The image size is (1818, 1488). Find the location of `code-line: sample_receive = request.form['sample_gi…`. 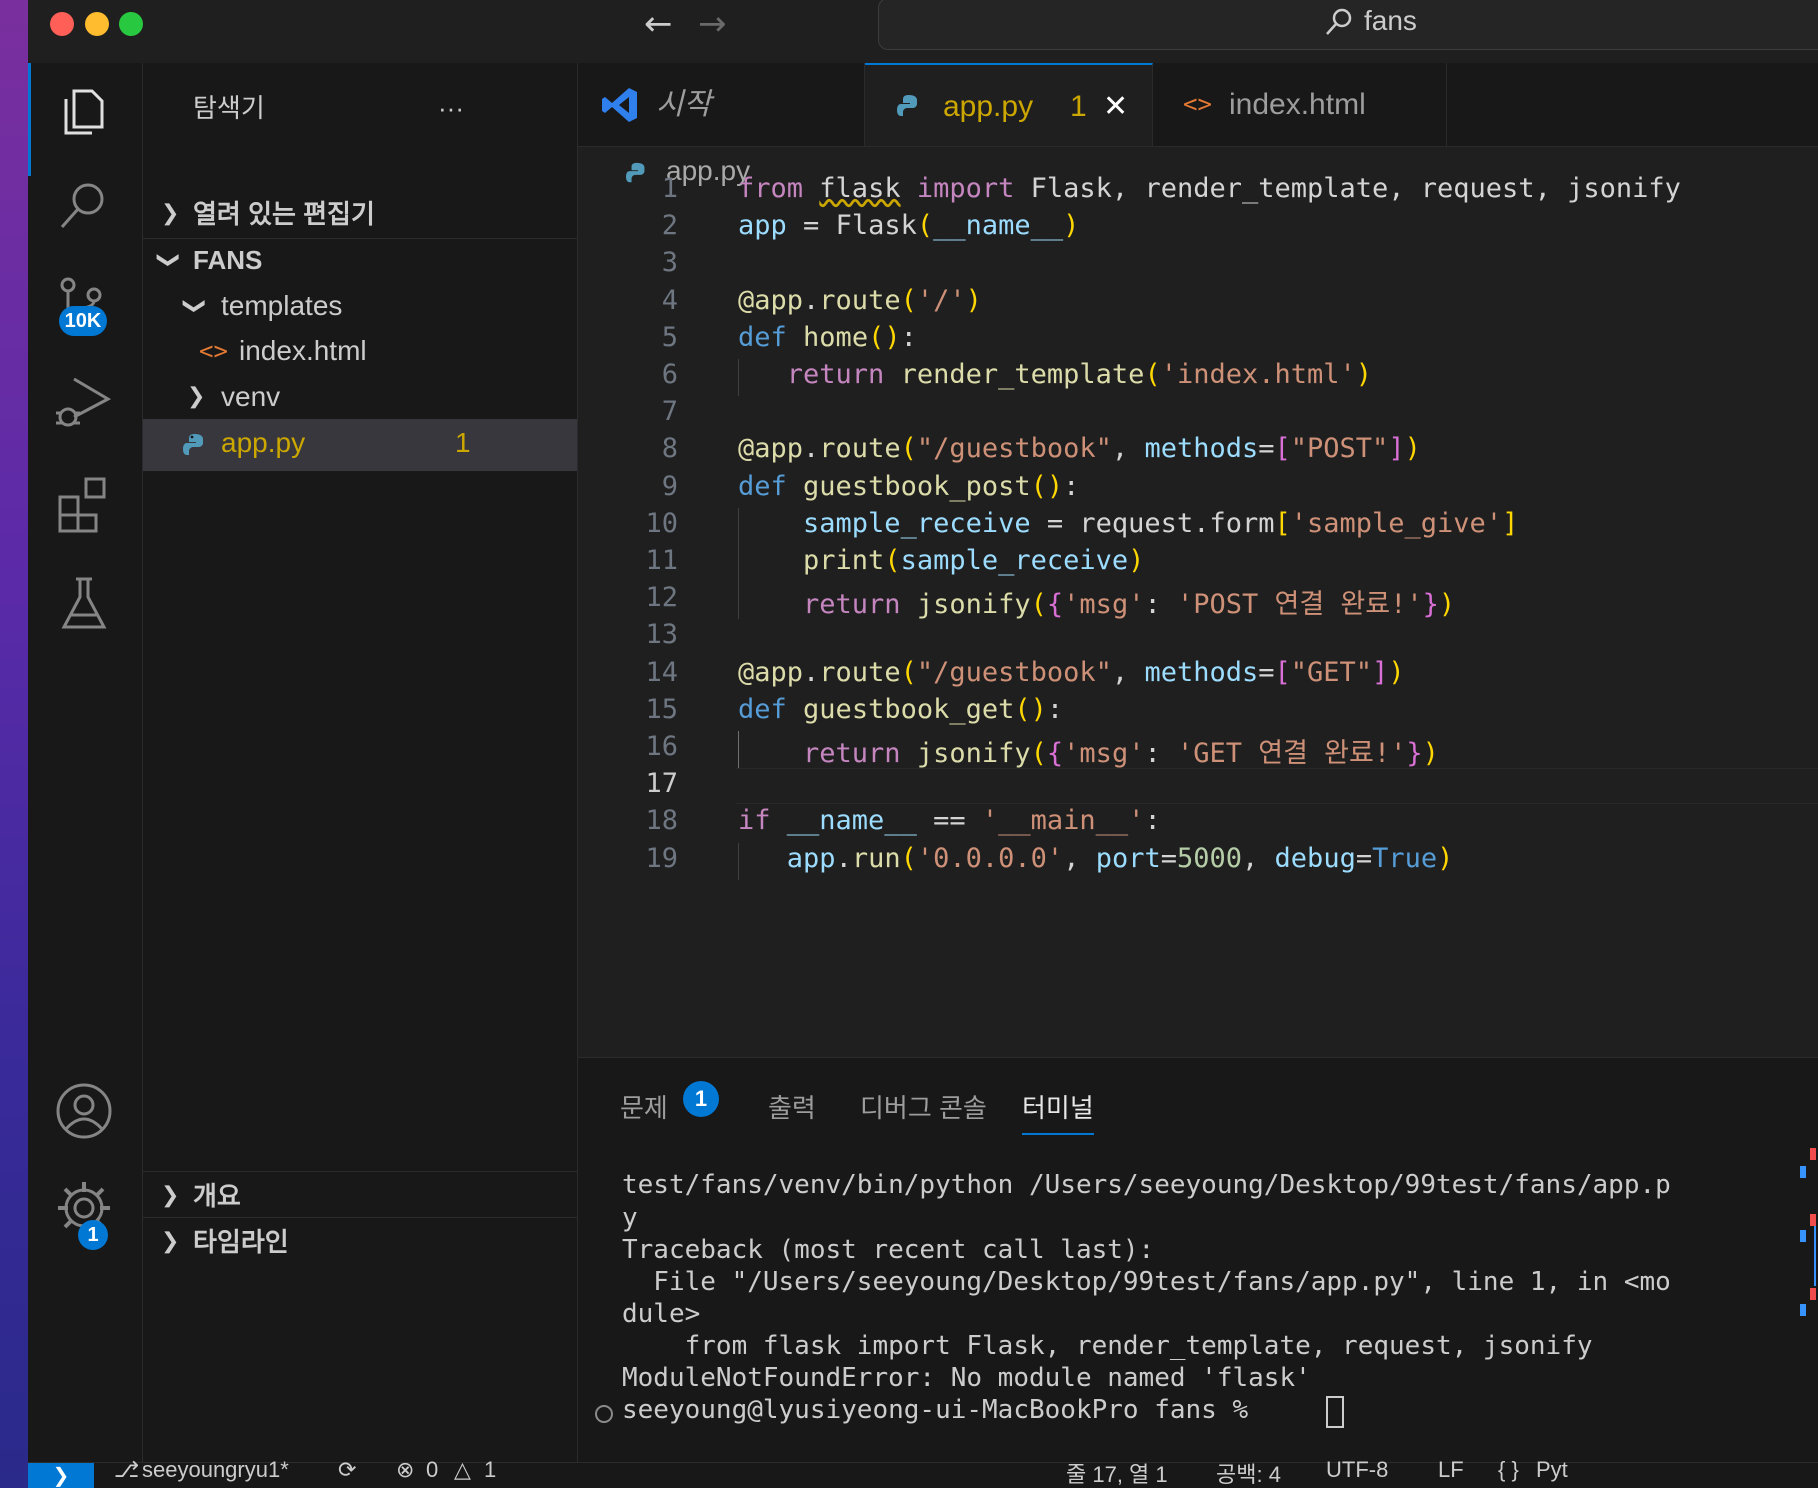

code-line: sample_receive = request.form['sample_gi… is located at coordinates (1161, 523).